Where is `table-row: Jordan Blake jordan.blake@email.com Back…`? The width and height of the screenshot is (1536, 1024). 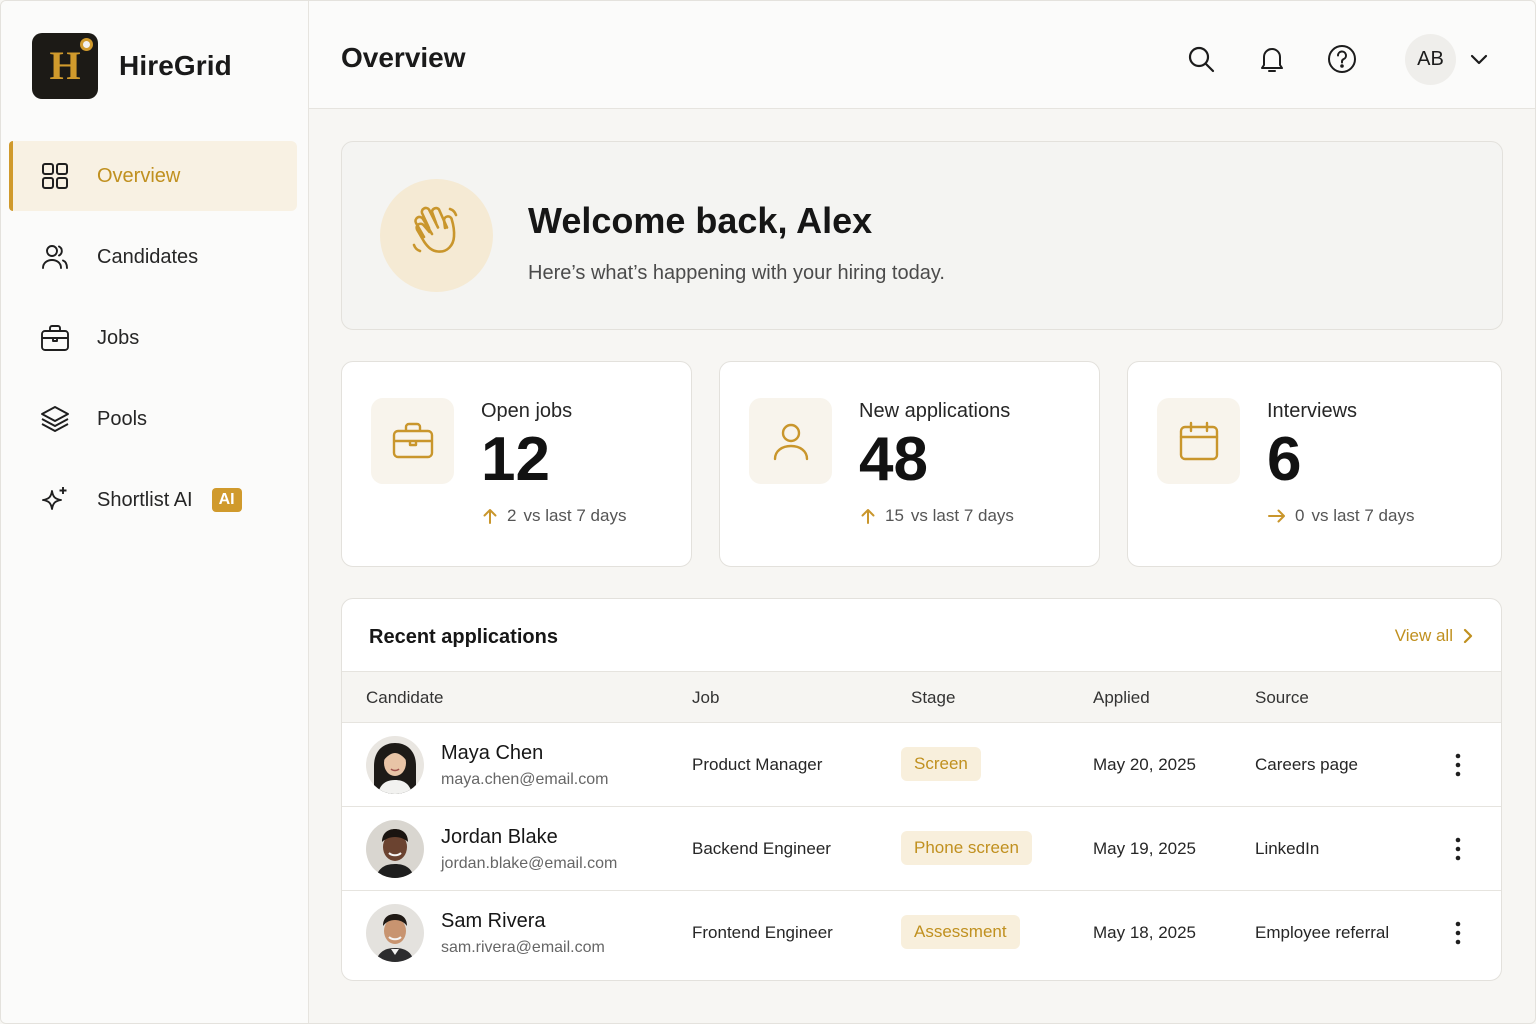 table-row: Jordan Blake jordan.blake@email.com Back… is located at coordinates (921, 849).